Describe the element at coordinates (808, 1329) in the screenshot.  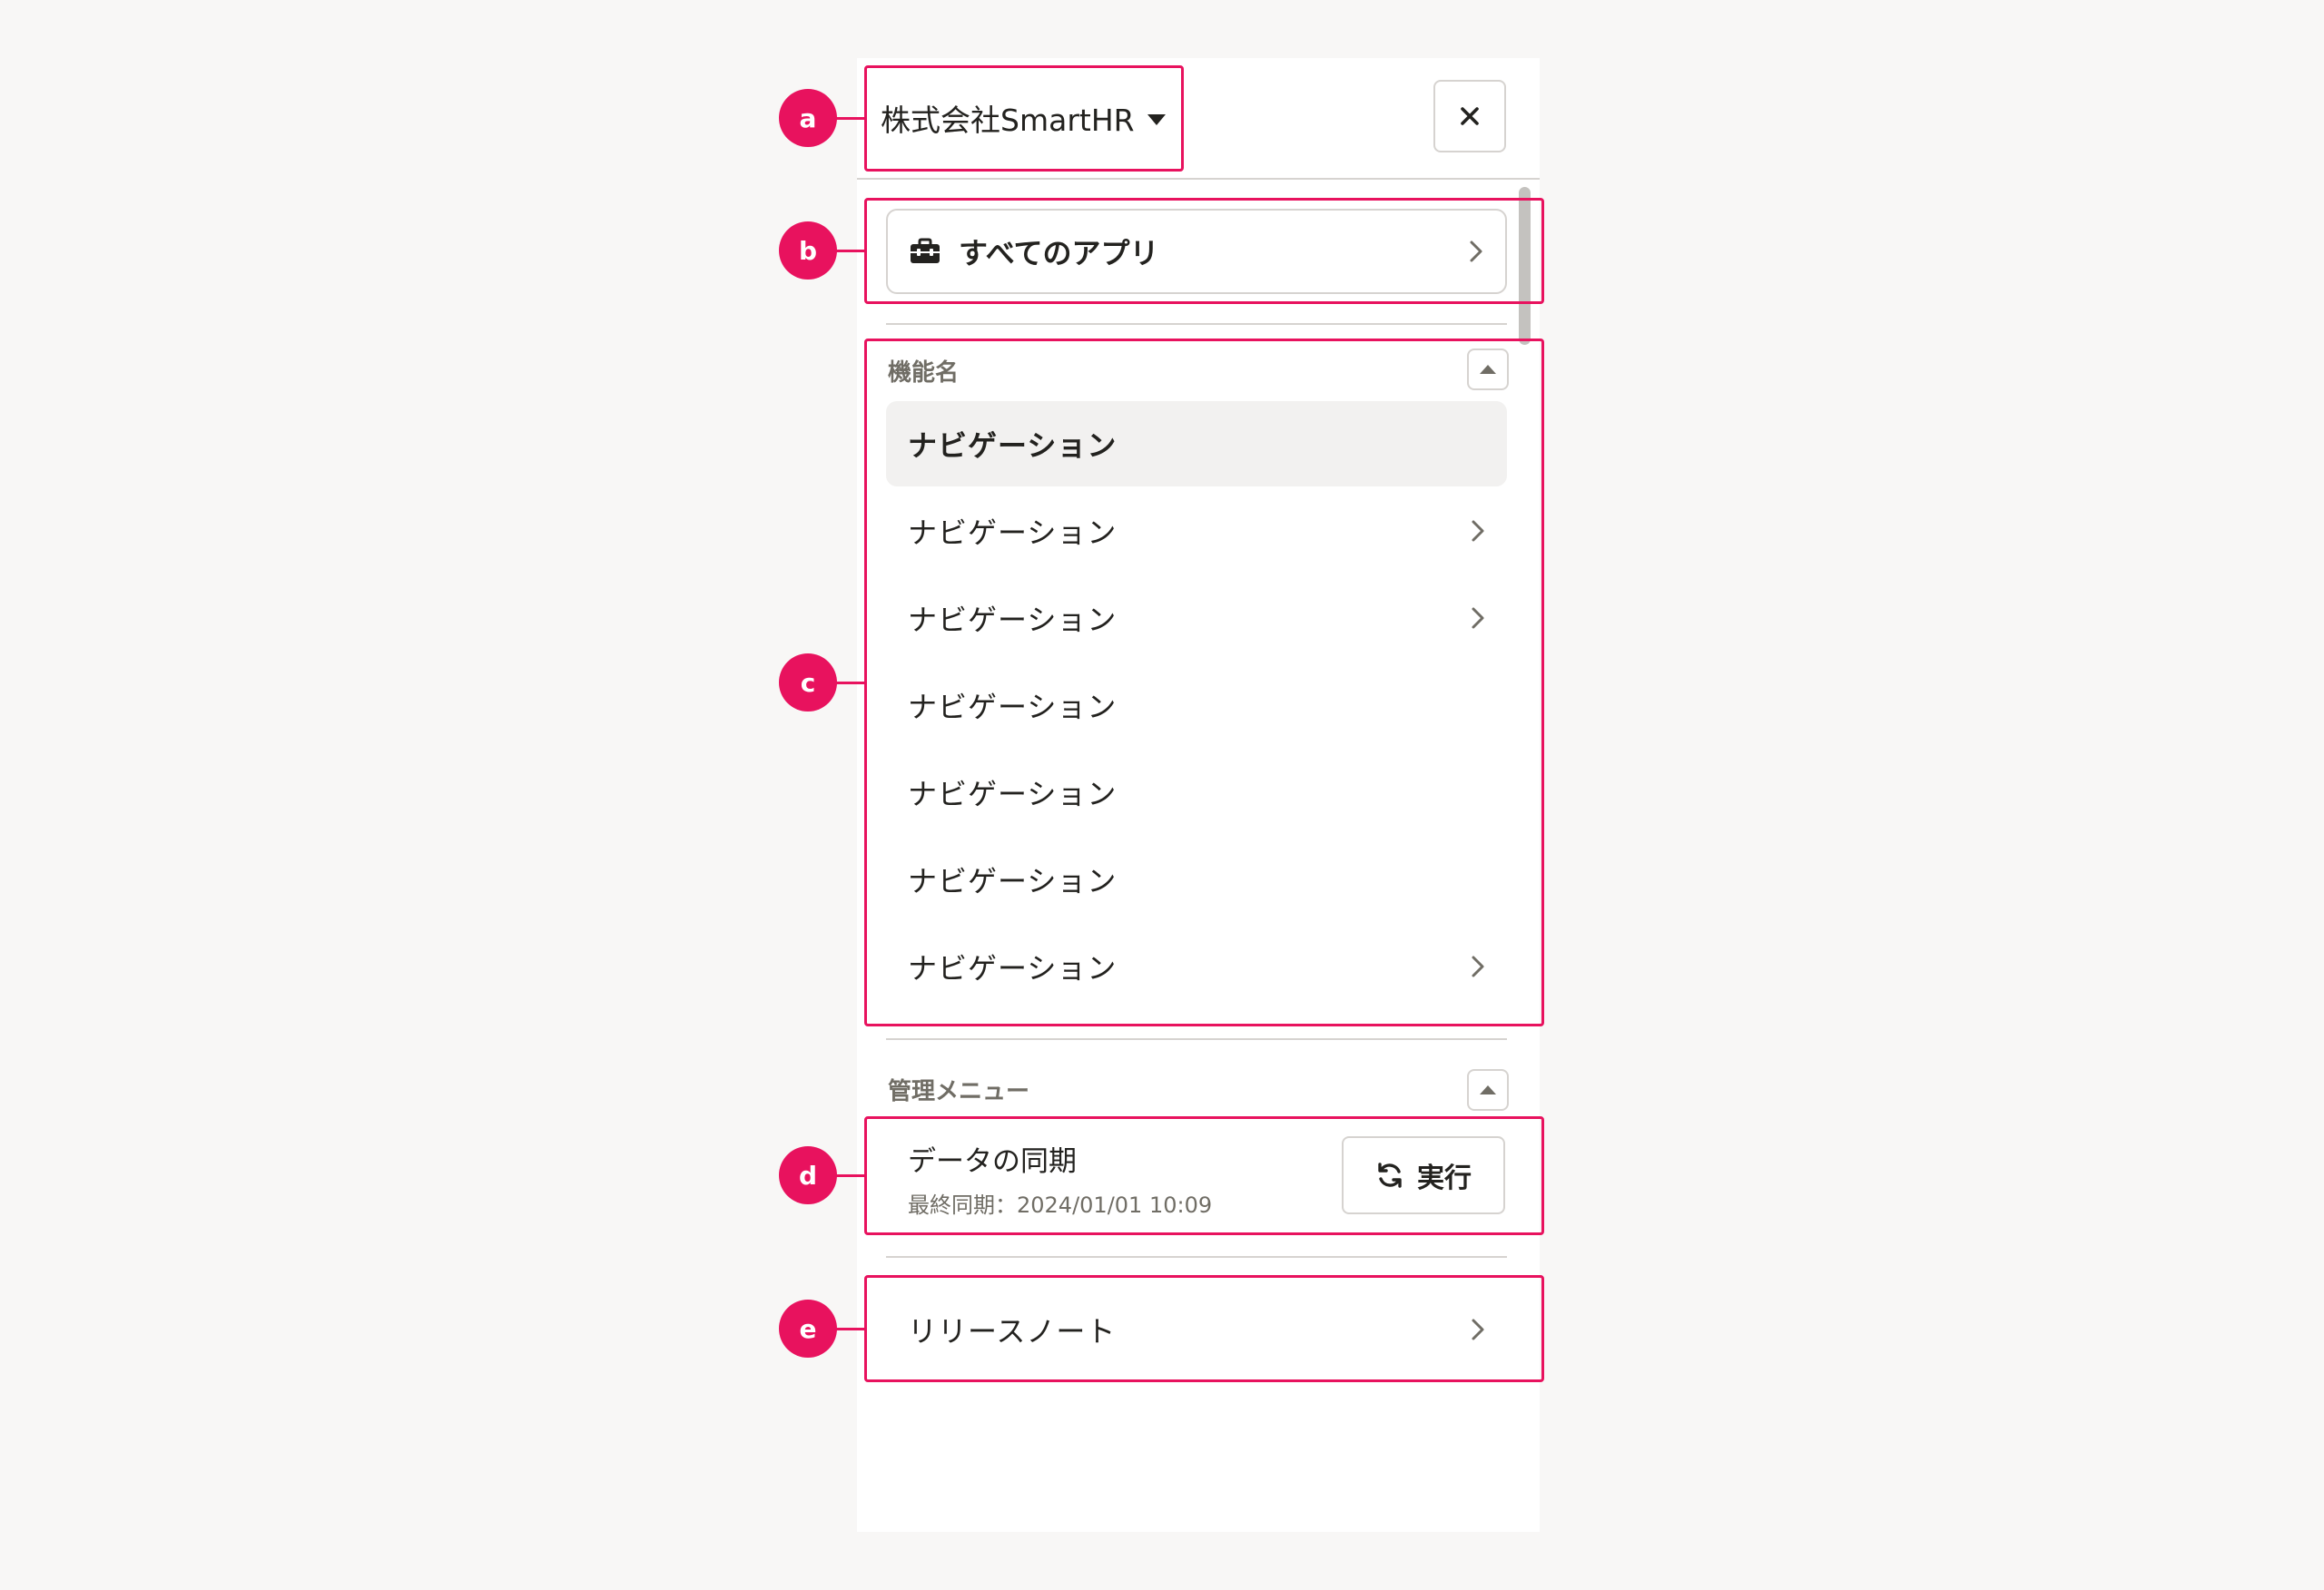
I see `annotation-marker-e: e` at that location.